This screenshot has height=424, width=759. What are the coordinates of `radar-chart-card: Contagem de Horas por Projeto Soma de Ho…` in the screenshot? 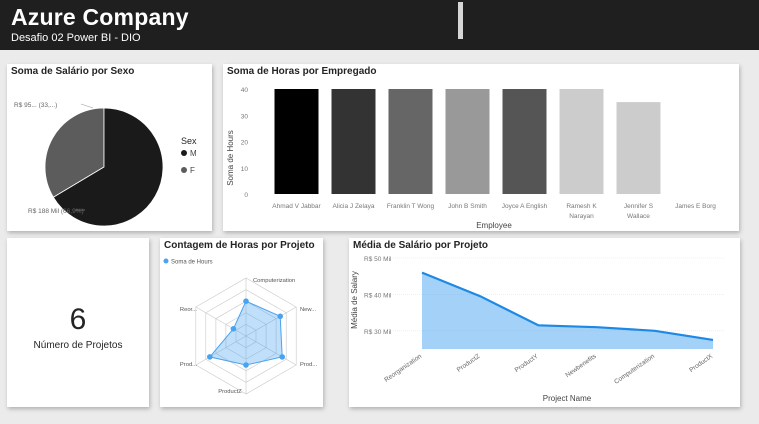 It's located at (241, 322).